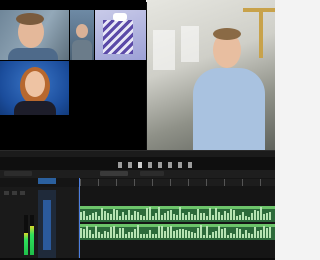 Image resolution: width=320 pixels, height=260 pixels. I want to click on panel-divider, so click(137, 153).